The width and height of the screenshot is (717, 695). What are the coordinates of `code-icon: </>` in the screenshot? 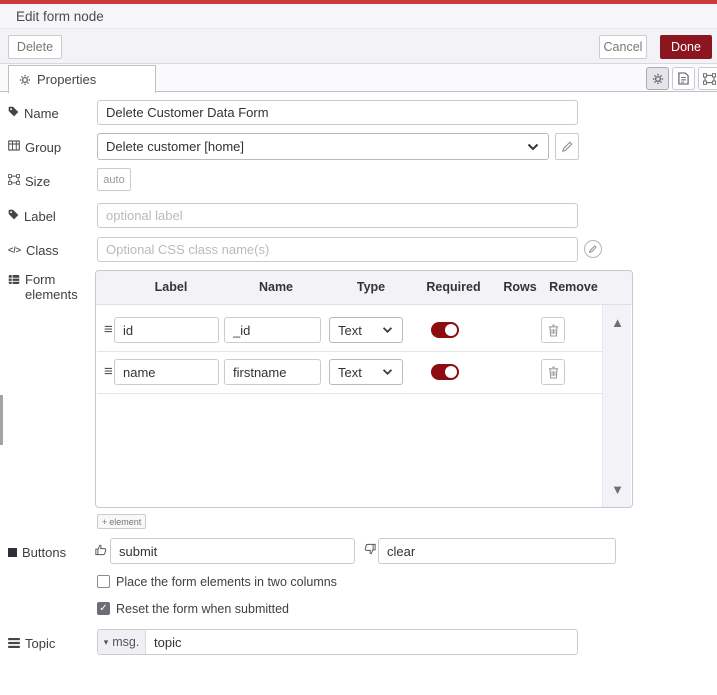 It's located at (15, 250).